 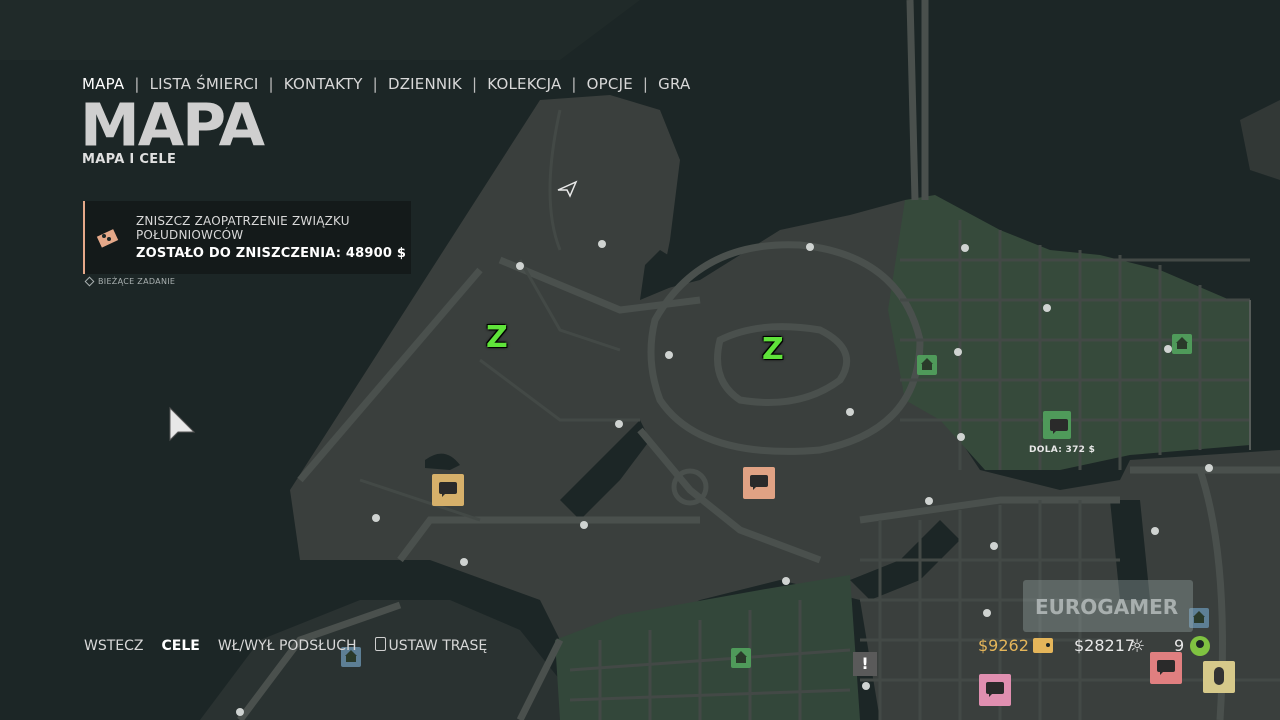 What do you see at coordinates (1179, 645) in the screenshot?
I see `points-count: 9` at bounding box center [1179, 645].